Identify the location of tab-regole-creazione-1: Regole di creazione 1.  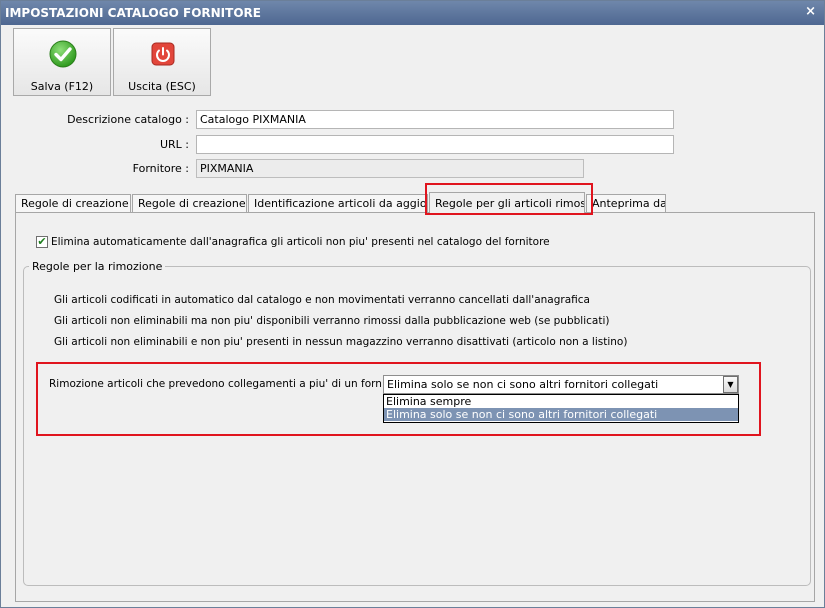
(73, 203).